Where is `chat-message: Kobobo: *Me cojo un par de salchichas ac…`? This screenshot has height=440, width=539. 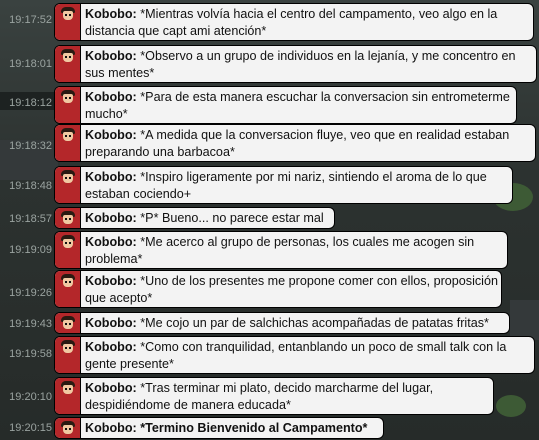 chat-message: Kobobo: *Me cojo un par de salchichas ac… is located at coordinates (282, 323).